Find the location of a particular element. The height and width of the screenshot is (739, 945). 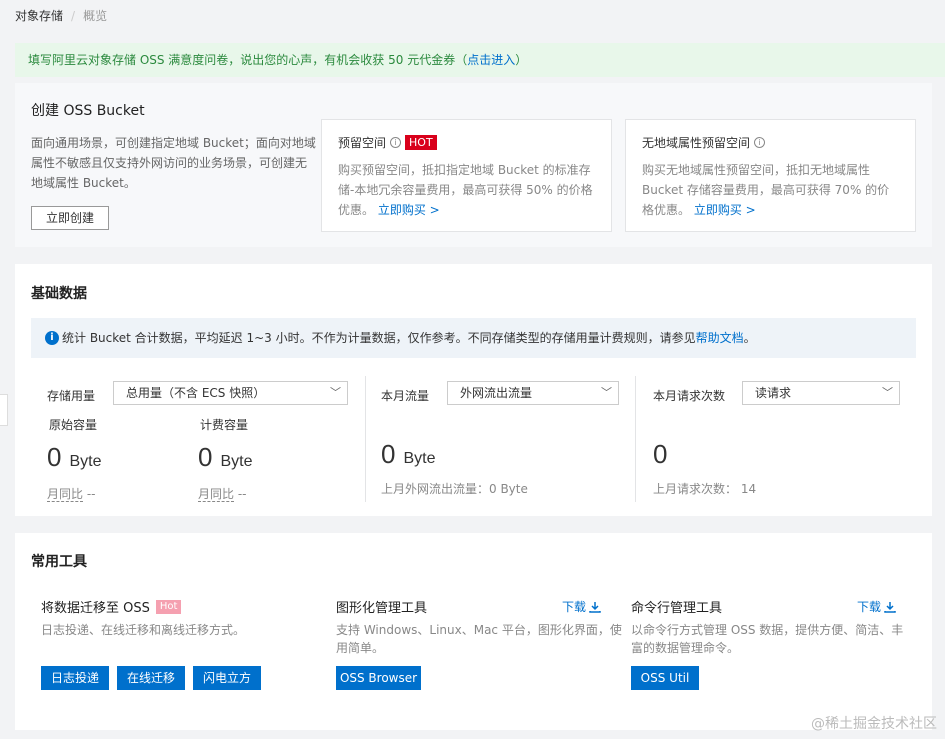

basic-data-title: 基础数据 is located at coordinates (59, 294).